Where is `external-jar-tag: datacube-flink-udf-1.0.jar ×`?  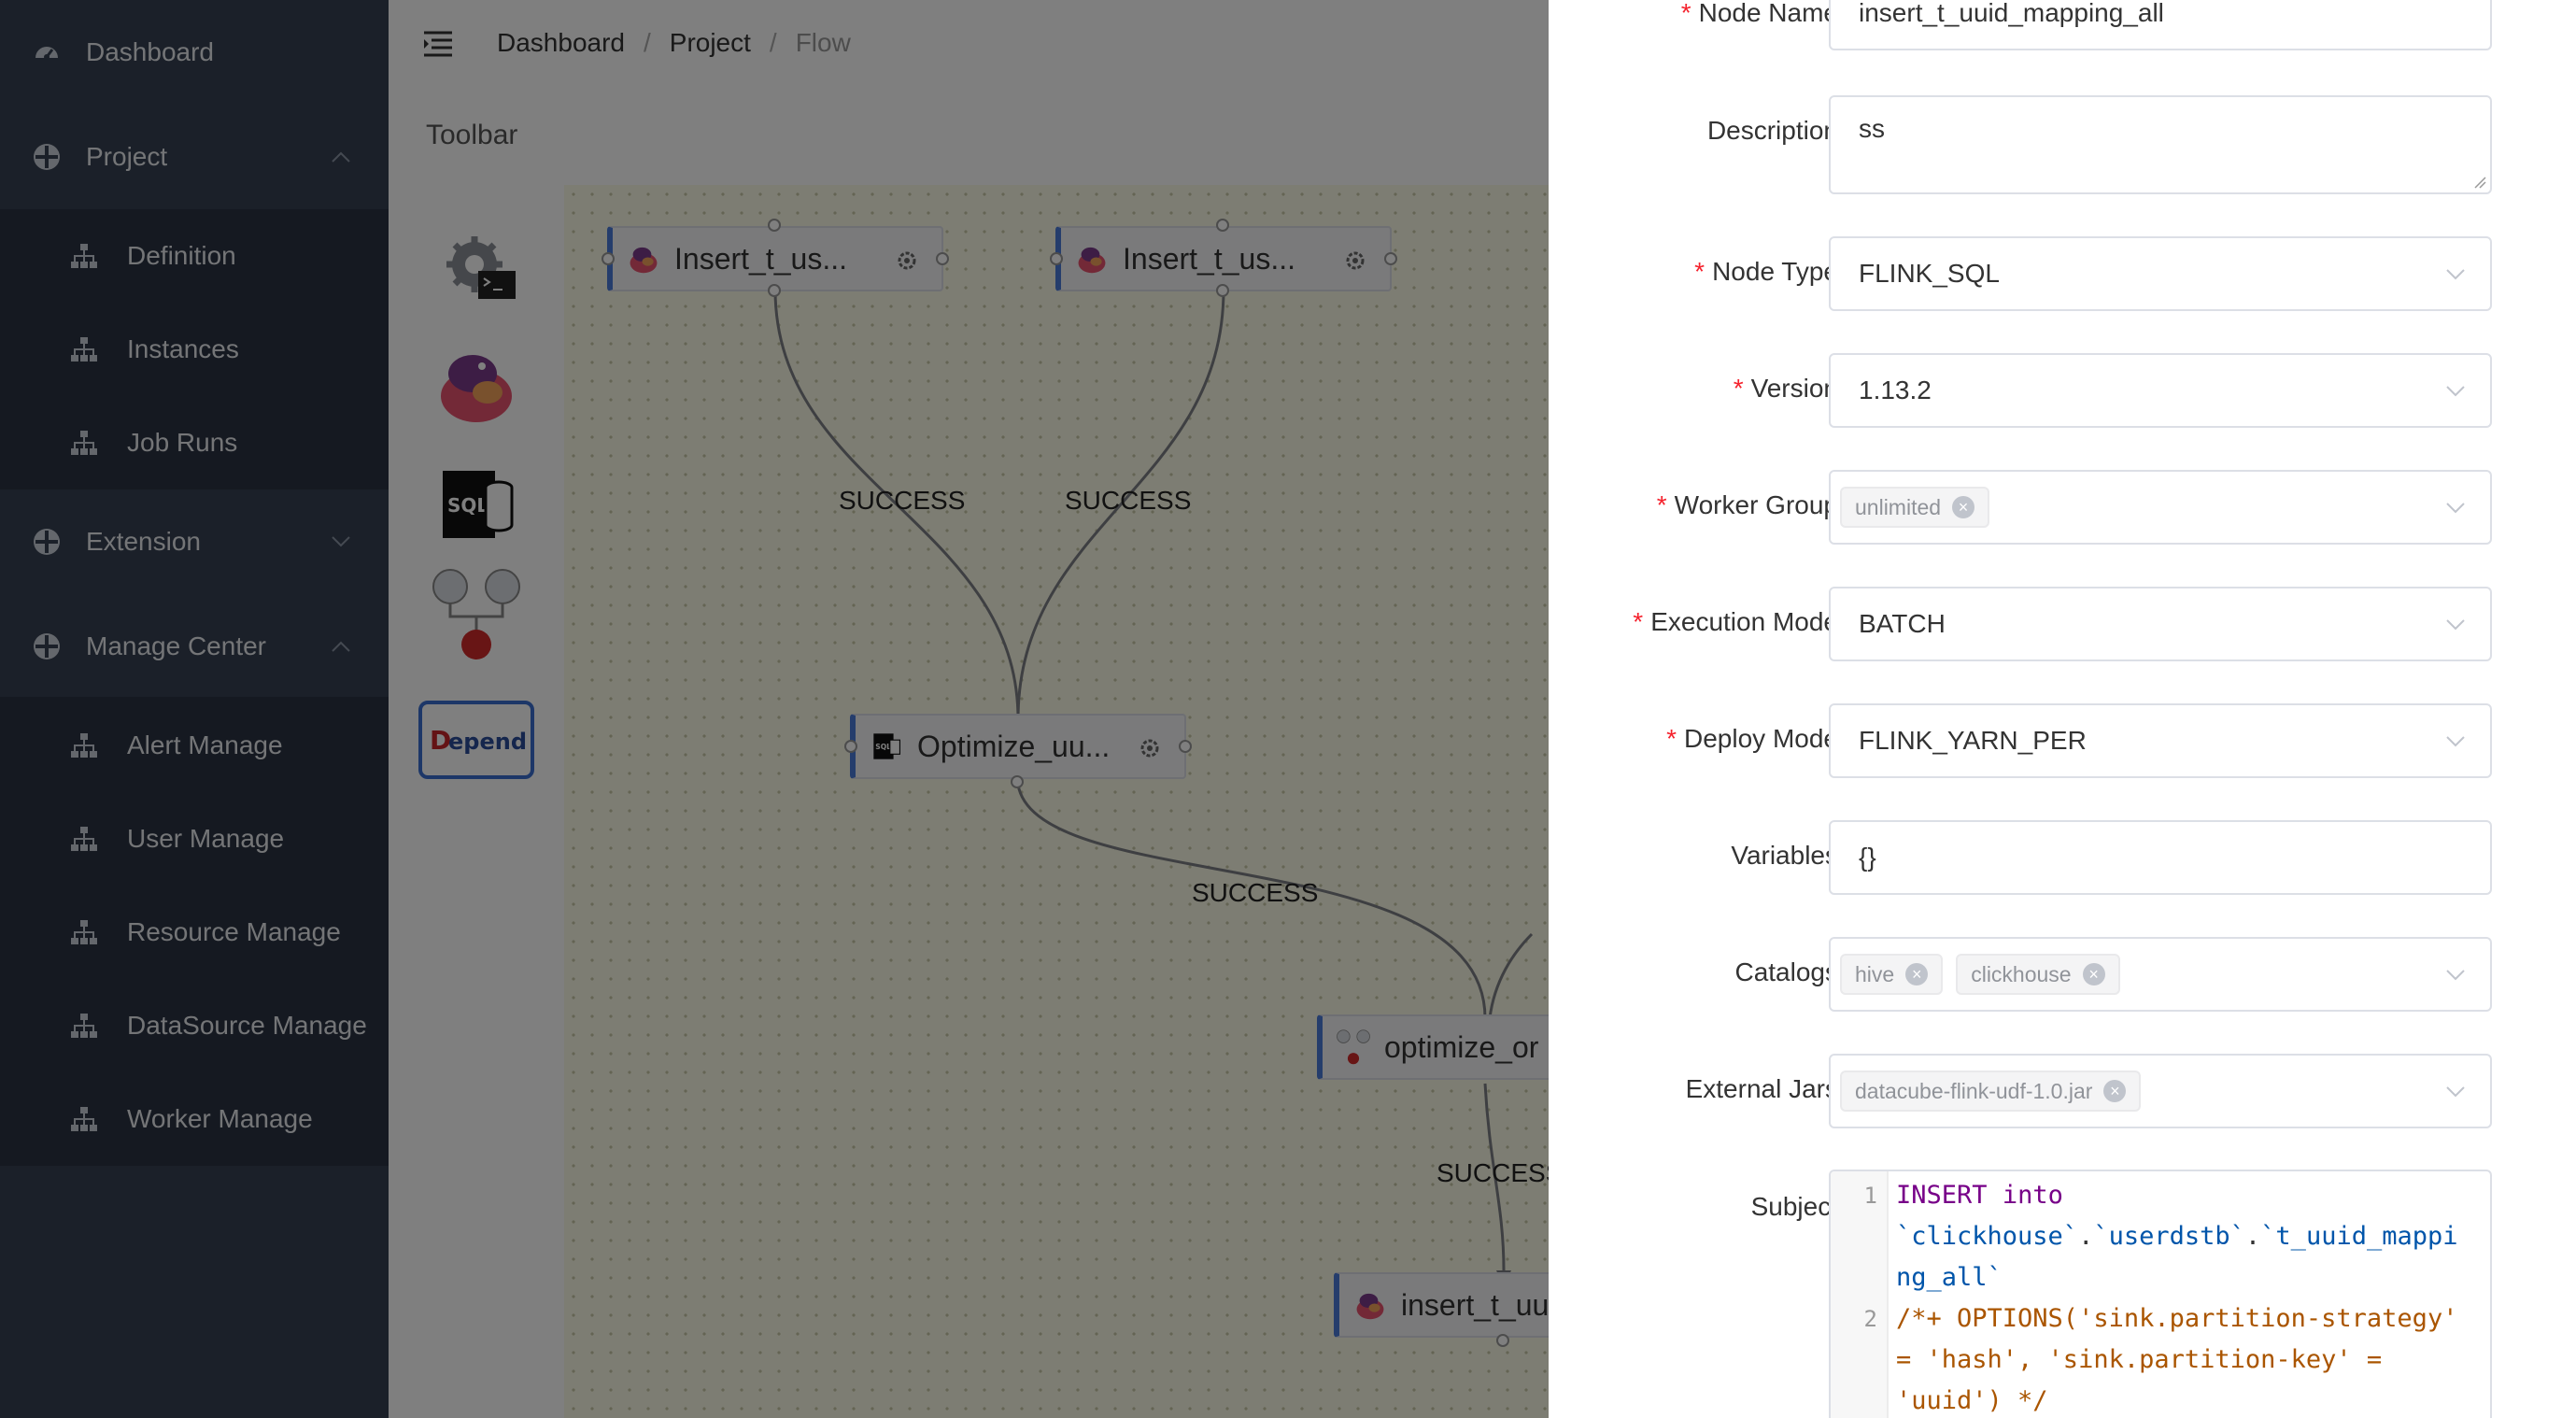 external-jar-tag: datacube-flink-udf-1.0.jar × is located at coordinates (1991, 1091).